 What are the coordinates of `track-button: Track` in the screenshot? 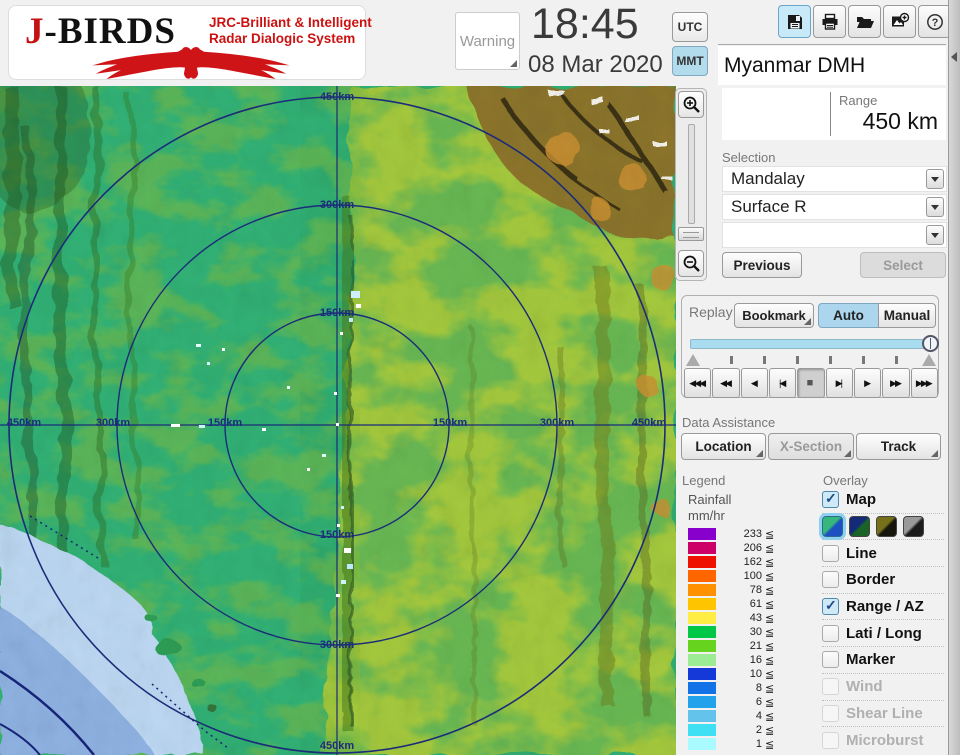 It's located at (898, 446).